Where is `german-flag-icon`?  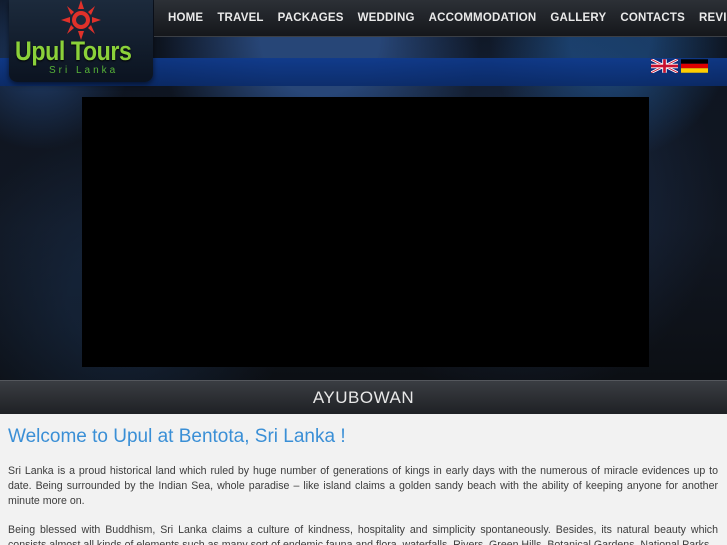
german-flag-icon is located at coordinates (694, 66).